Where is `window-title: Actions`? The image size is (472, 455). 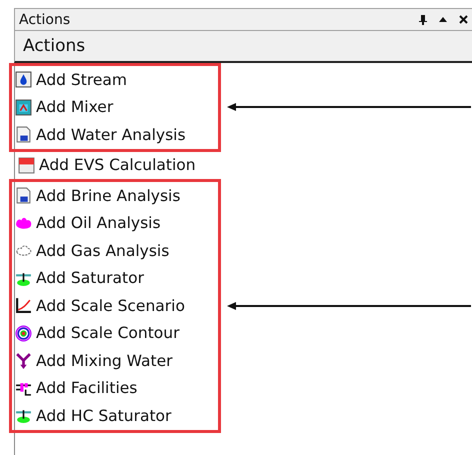
window-title: Actions is located at coordinates (45, 20).